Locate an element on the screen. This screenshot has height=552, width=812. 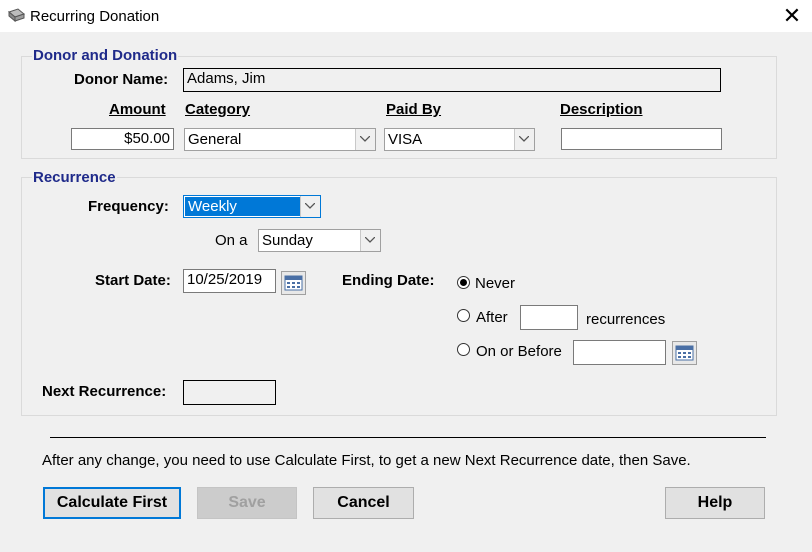
day-value: Sunday is located at coordinates (287, 240).